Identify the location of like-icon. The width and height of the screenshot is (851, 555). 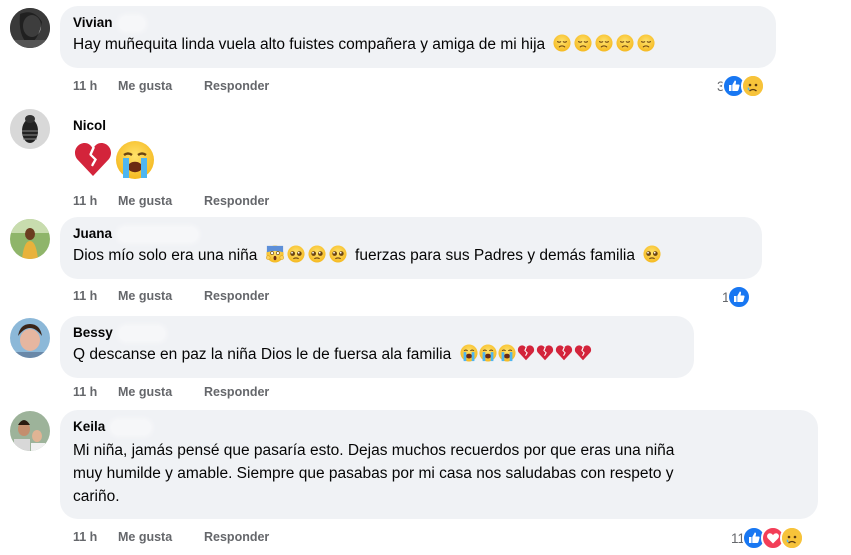
(738, 297).